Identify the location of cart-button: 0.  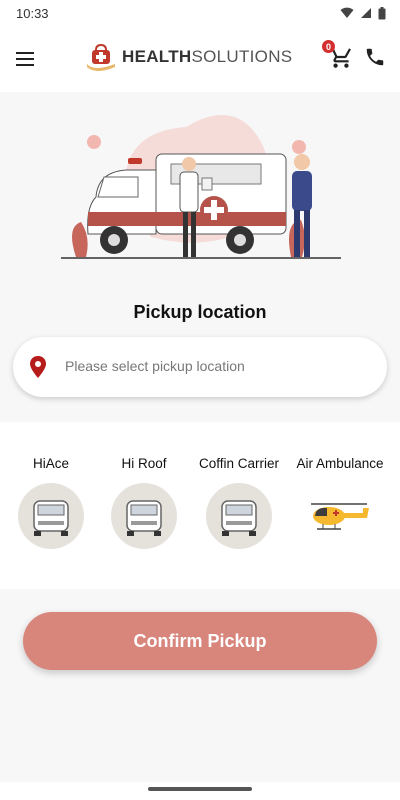
(339, 56).